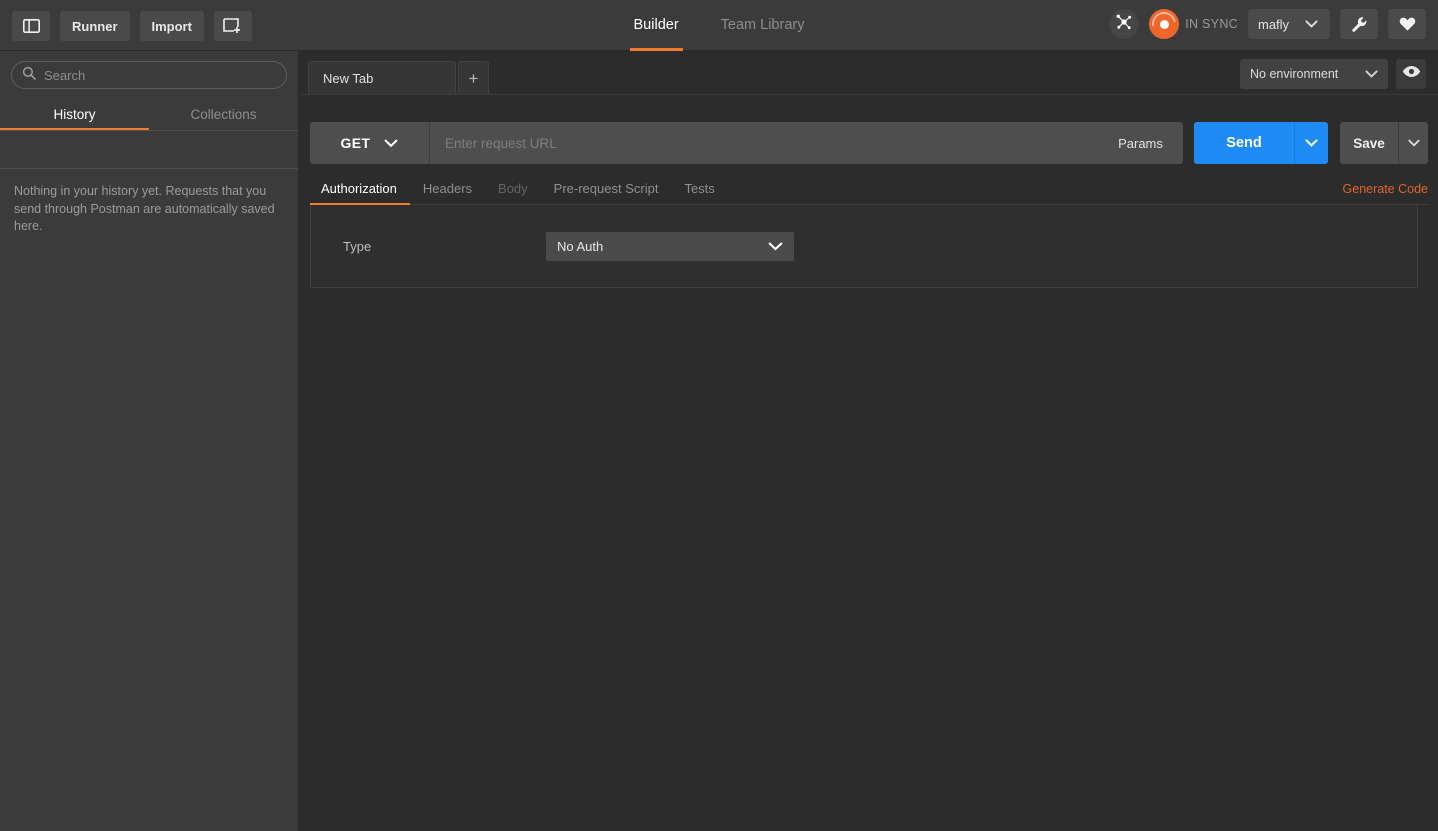 The width and height of the screenshot is (1438, 831). I want to click on tab-tests: Tests, so click(699, 192).